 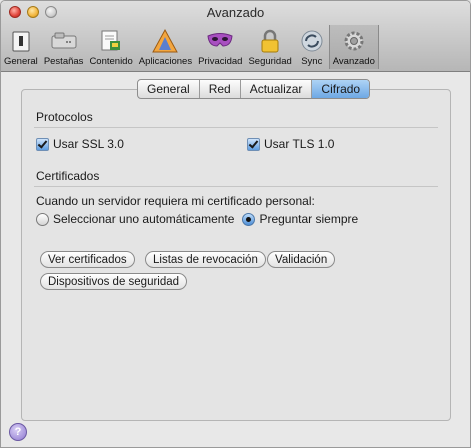 What do you see at coordinates (235, 12) in the screenshot?
I see `window-title: Avanzado` at bounding box center [235, 12].